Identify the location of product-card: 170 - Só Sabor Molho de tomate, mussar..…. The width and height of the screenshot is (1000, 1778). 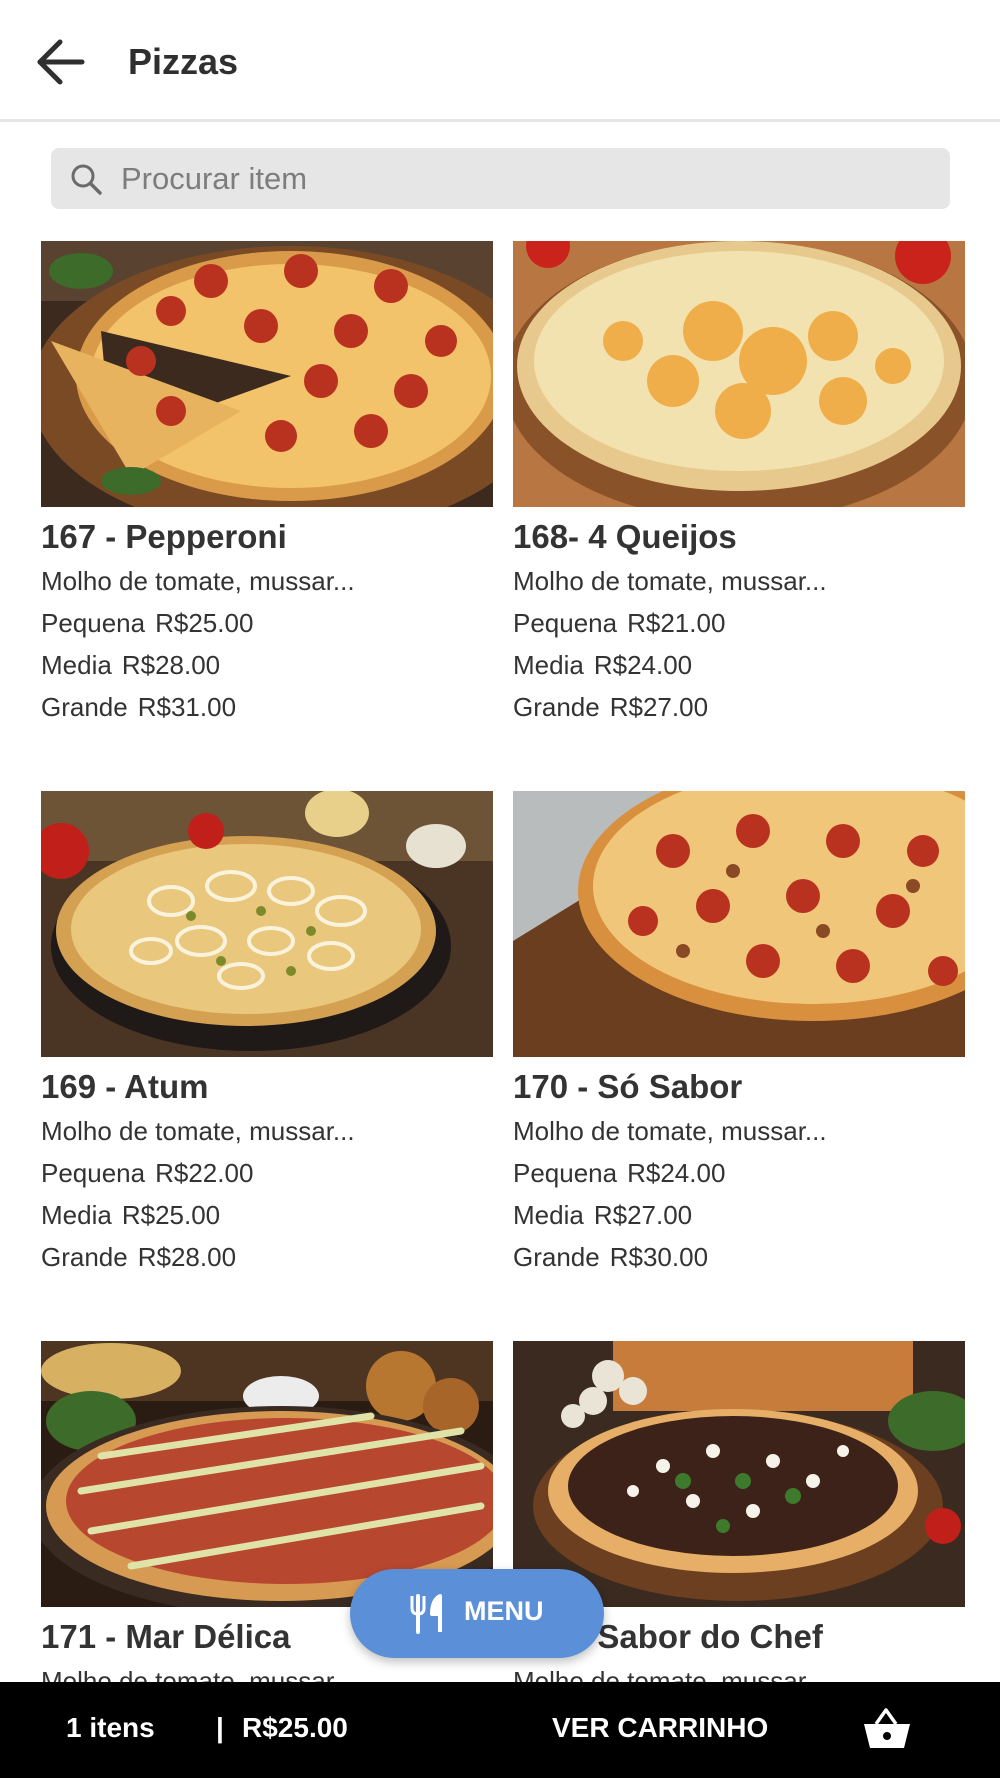
(739, 1017).